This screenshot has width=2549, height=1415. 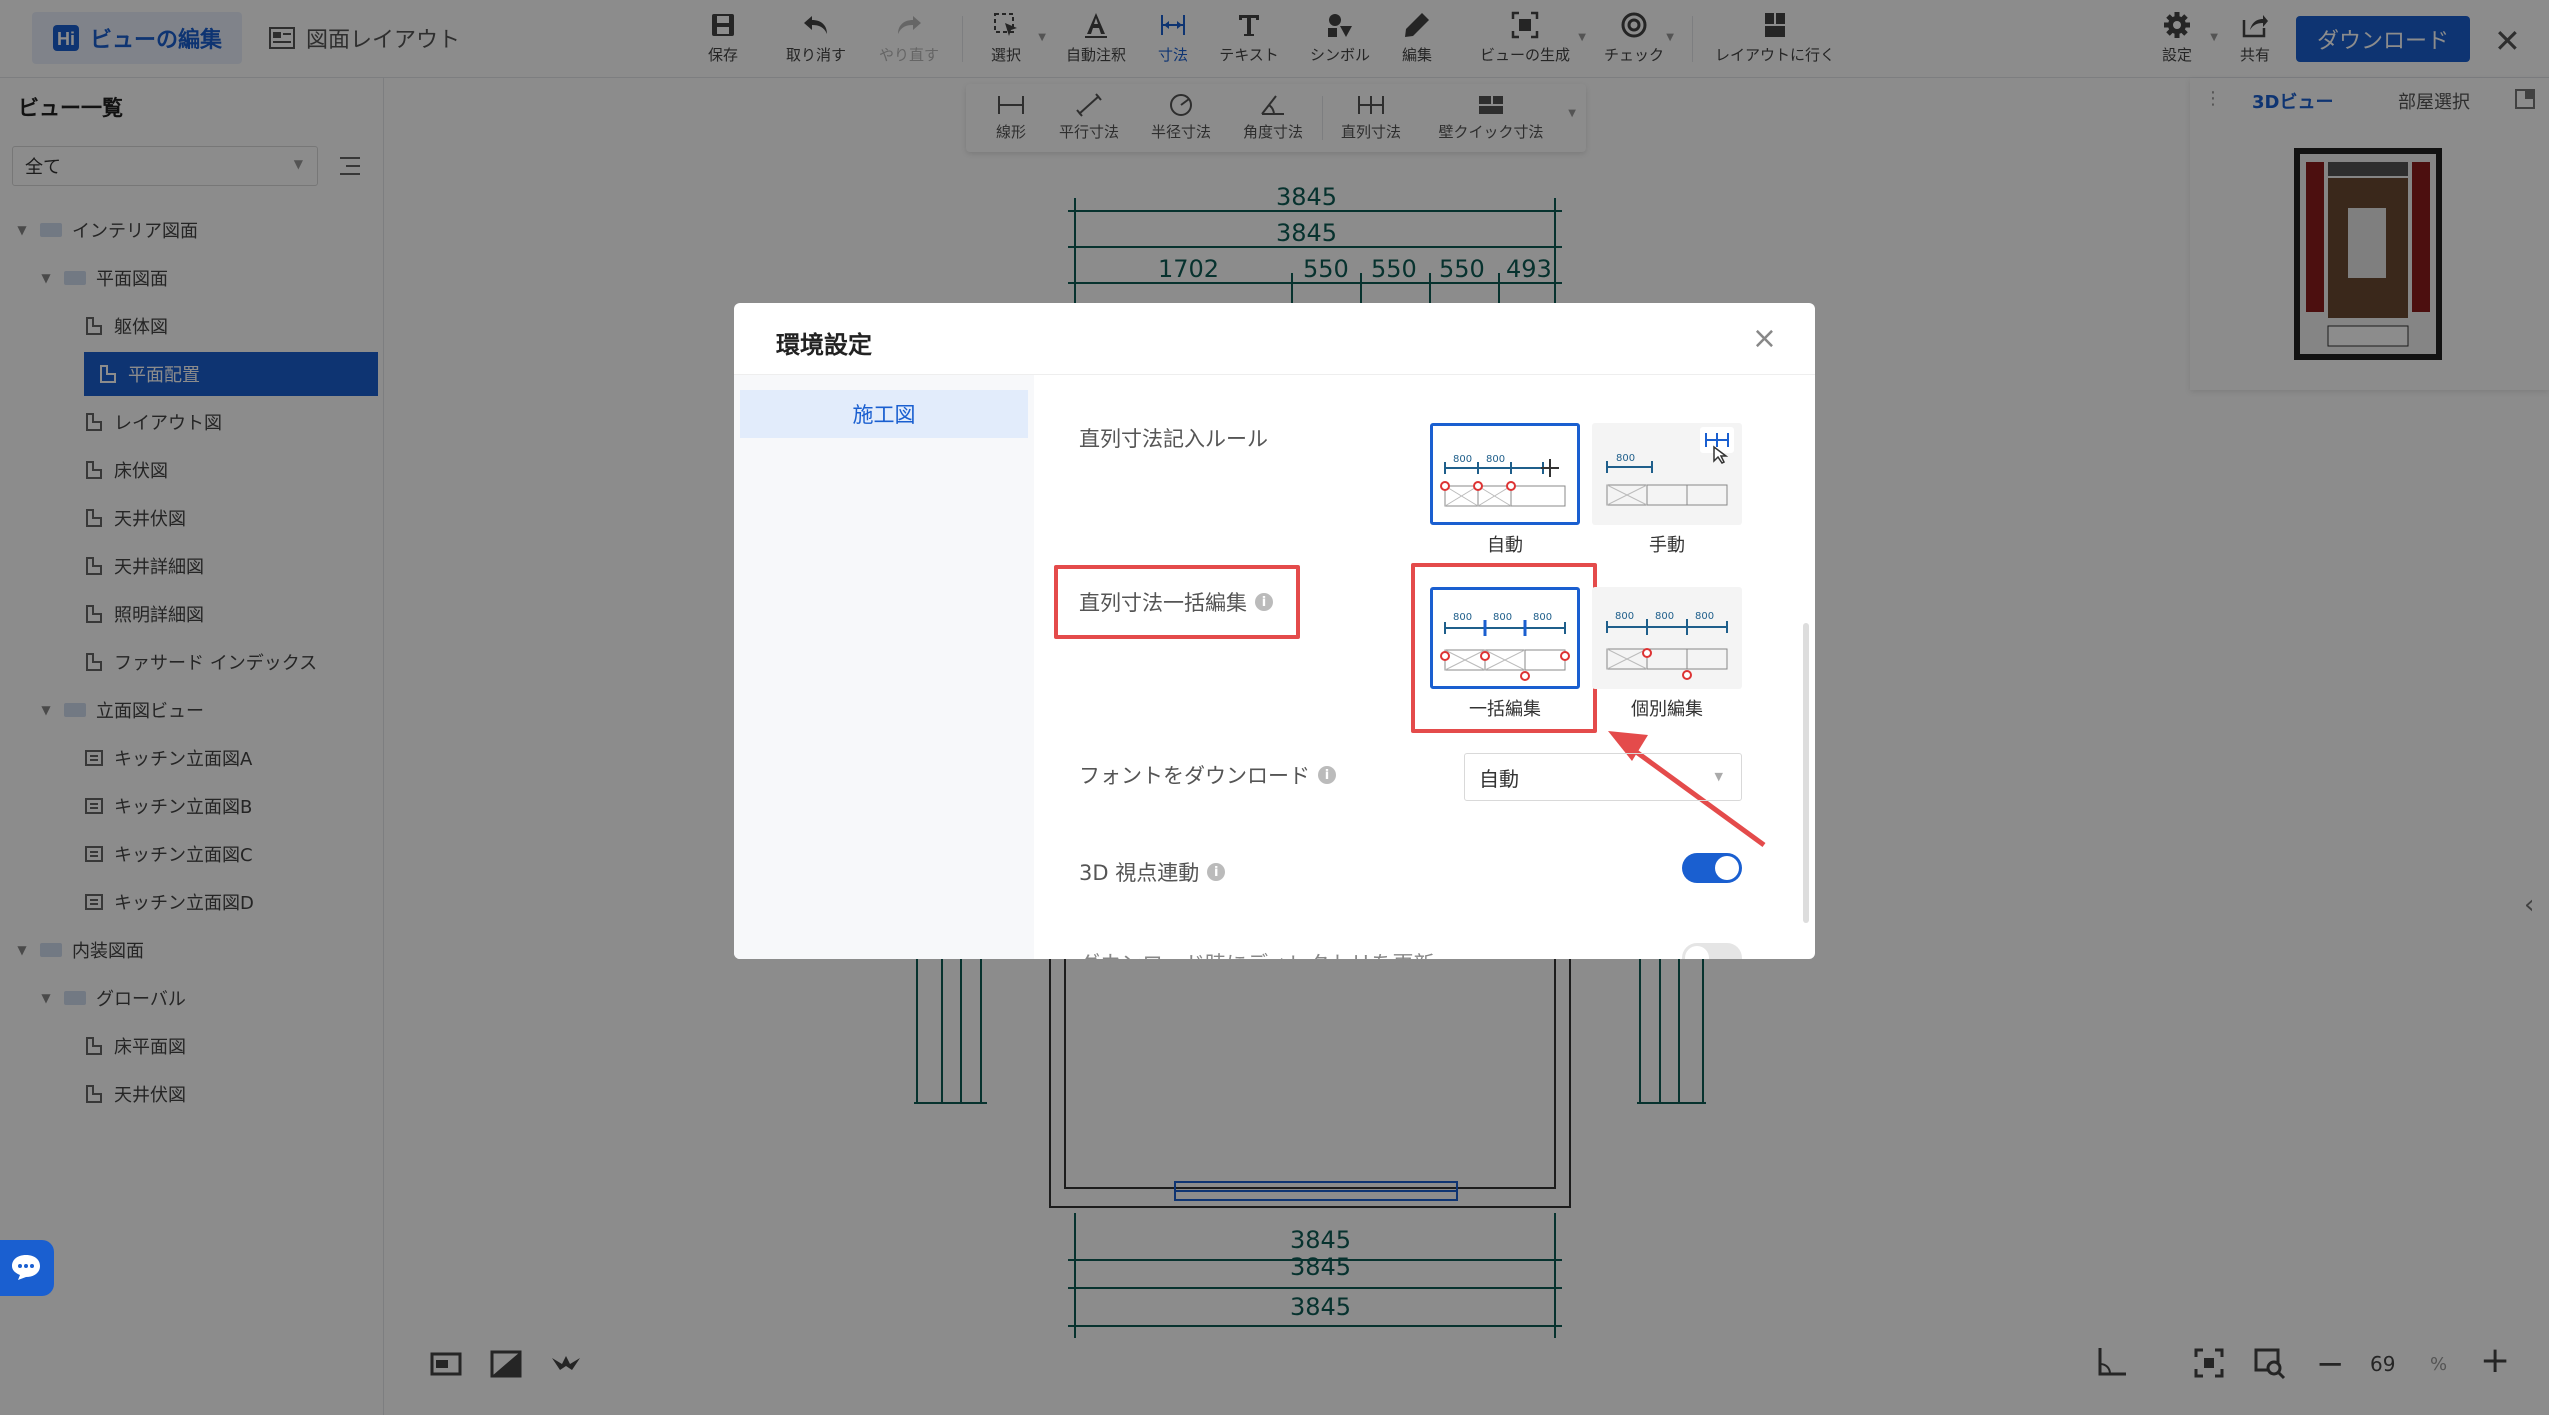 I want to click on font-download-label: フォントをダウンロード i, so click(x=1207, y=775).